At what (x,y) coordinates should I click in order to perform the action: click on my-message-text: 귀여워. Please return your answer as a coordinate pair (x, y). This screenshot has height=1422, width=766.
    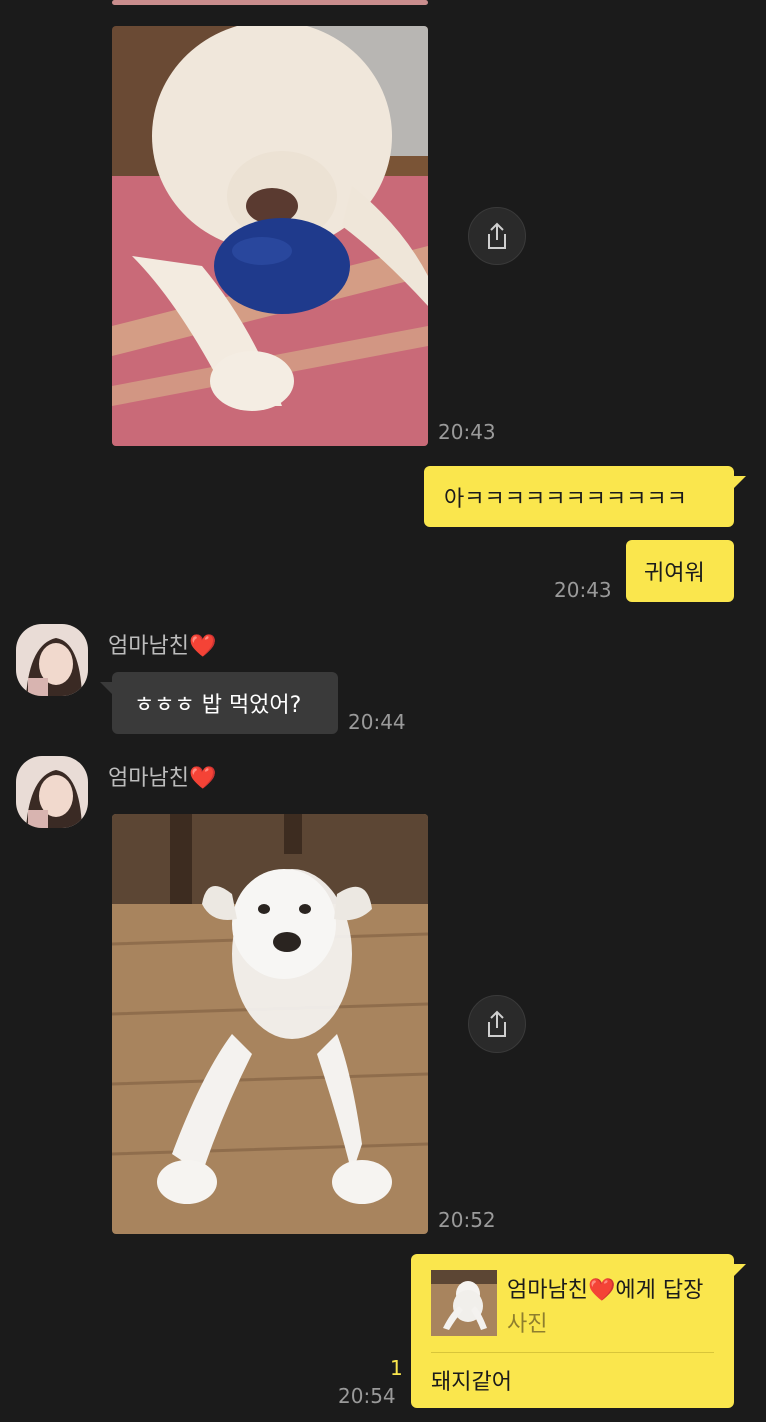
    Looking at the image, I should click on (674, 573).